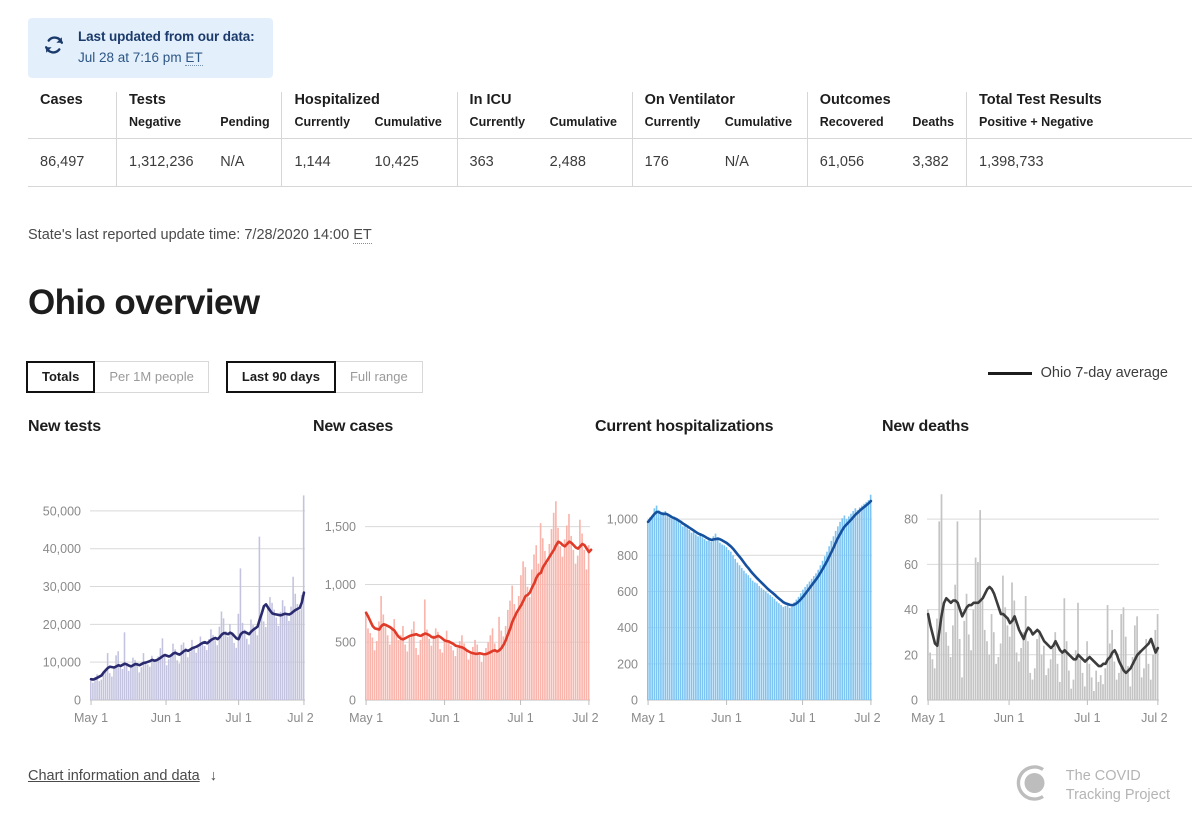 This screenshot has height=836, width=1192. Describe the element at coordinates (933, 162) in the screenshot. I see `value-outcomes-deaths: 3,382` at that location.